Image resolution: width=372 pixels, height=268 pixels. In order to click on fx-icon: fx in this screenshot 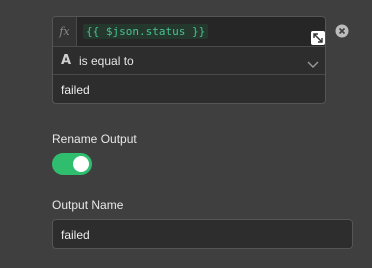, I will do `click(65, 31)`.